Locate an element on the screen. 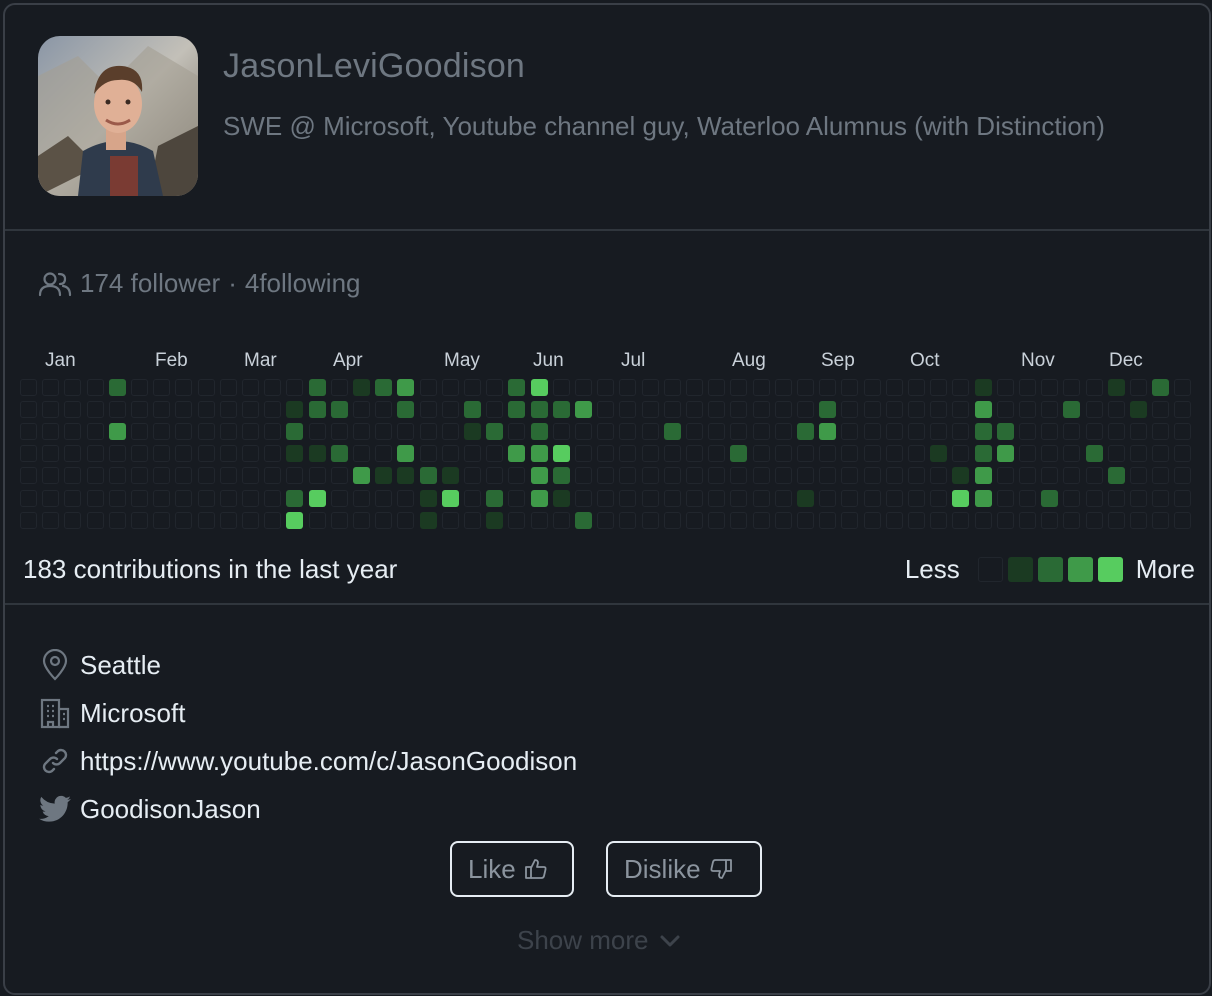  username: JasonLeviGoodison is located at coordinates (374, 66).